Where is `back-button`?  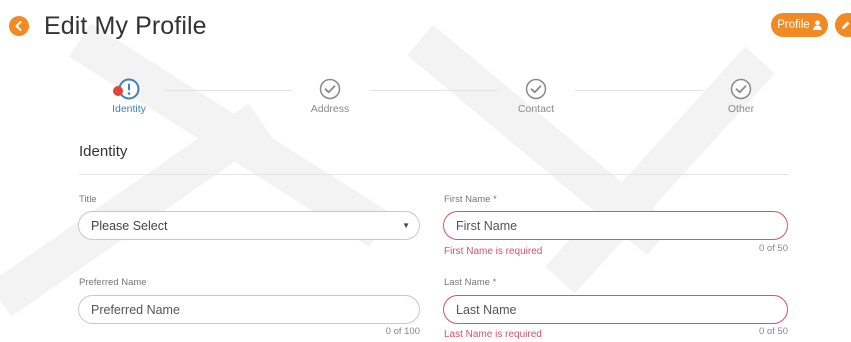 back-button is located at coordinates (19, 26).